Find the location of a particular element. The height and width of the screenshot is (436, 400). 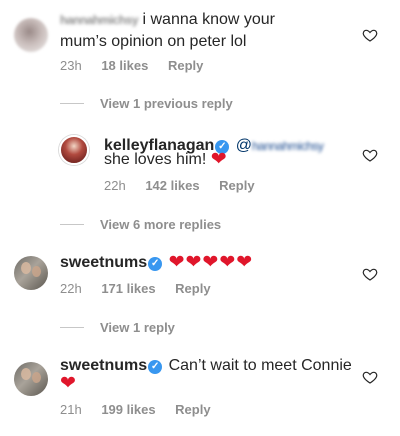

comment-body: sweetnums ✓ Can’t wait to meet Connie is located at coordinates (206, 366).